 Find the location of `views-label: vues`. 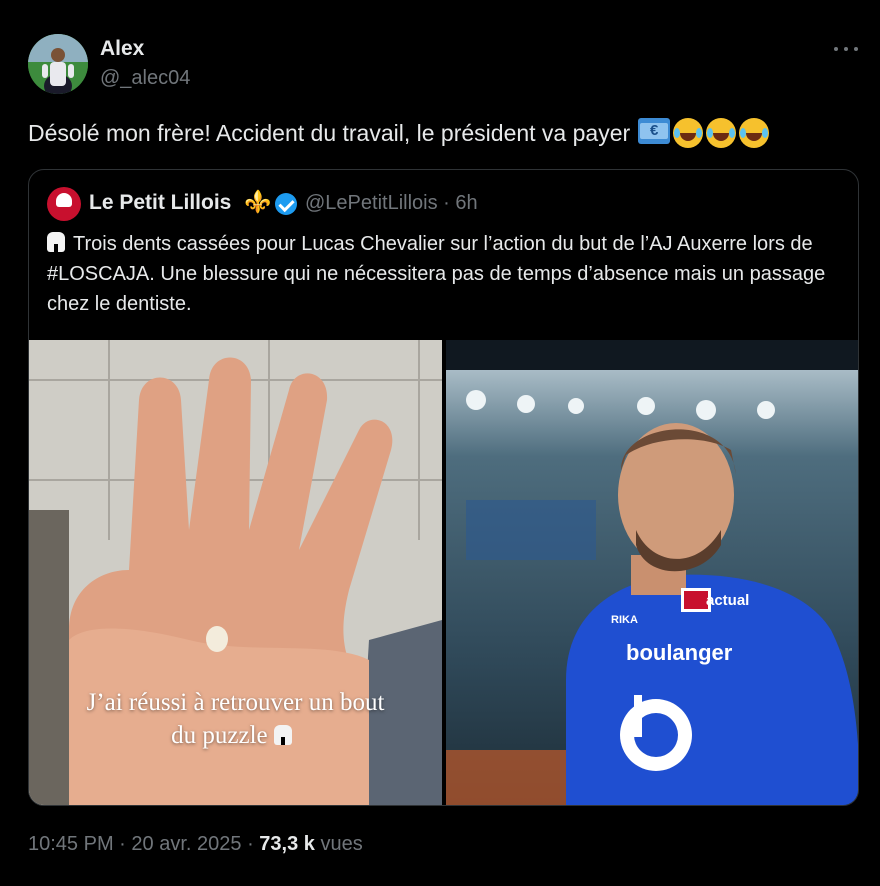

views-label: vues is located at coordinates (341, 844).